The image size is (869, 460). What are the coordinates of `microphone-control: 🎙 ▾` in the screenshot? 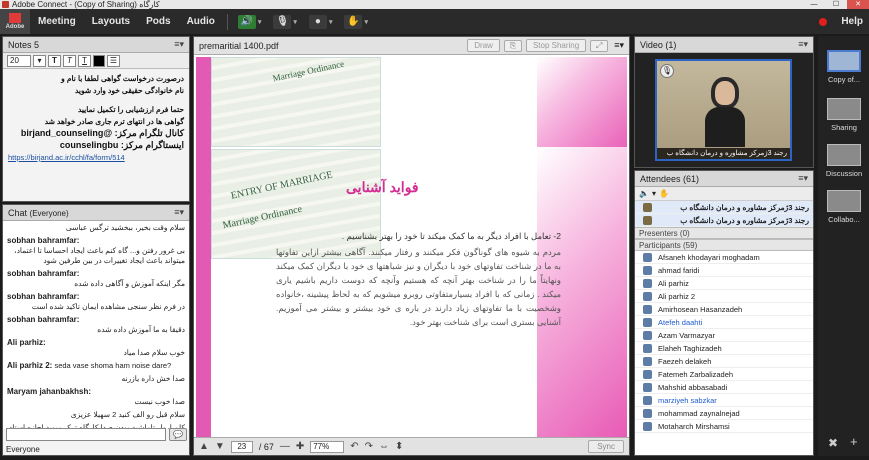 It's located at (285, 21).